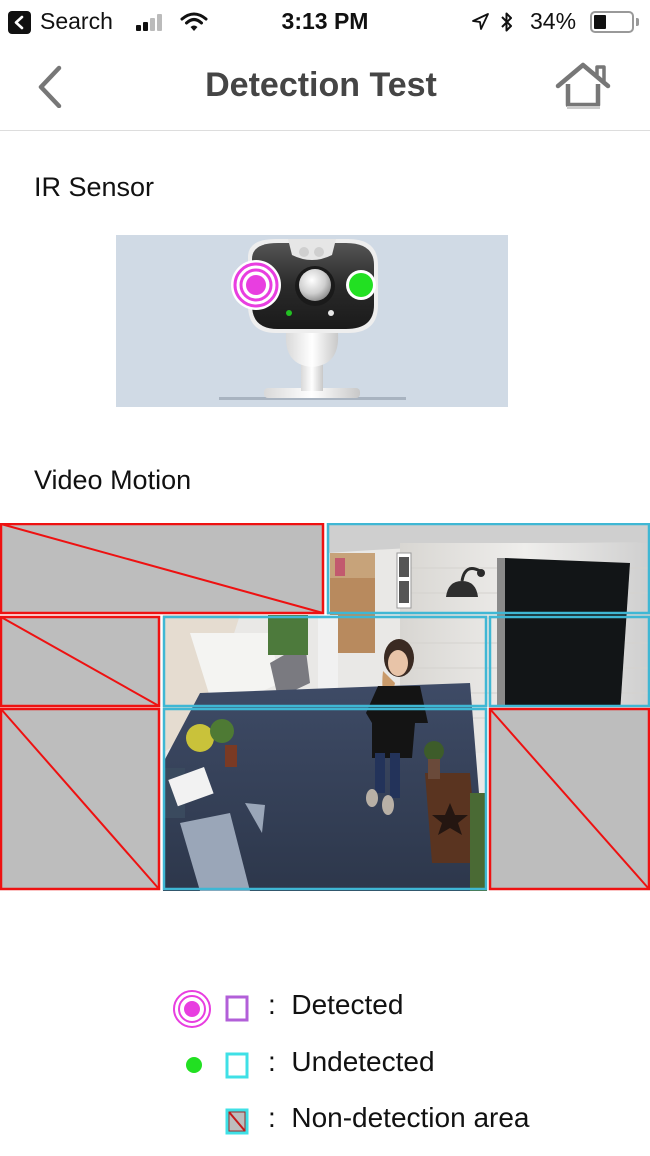 Image resolution: width=650 pixels, height=1156 pixels. I want to click on home-button, so click(583, 86).